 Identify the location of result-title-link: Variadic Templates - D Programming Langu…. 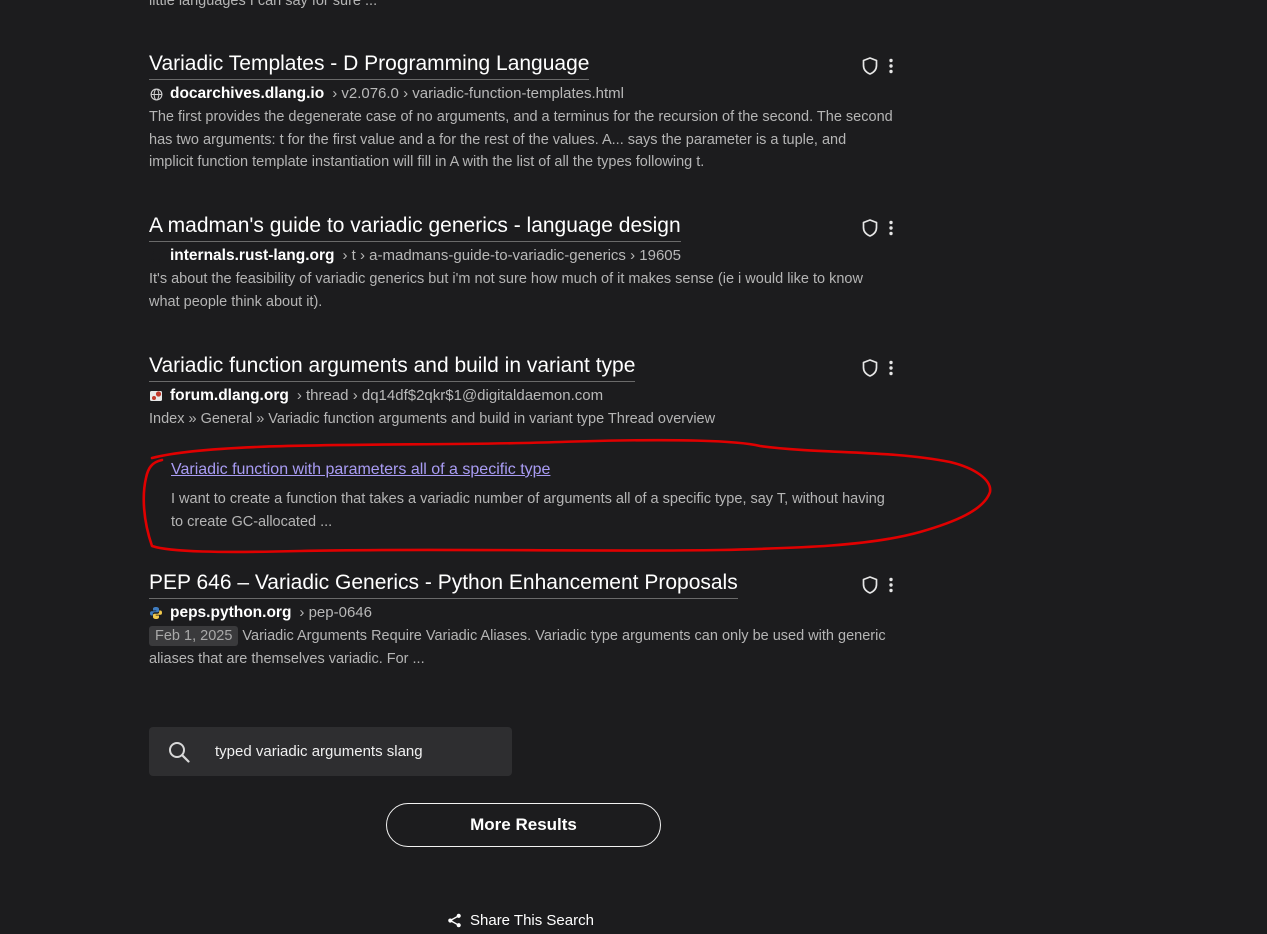
(369, 65).